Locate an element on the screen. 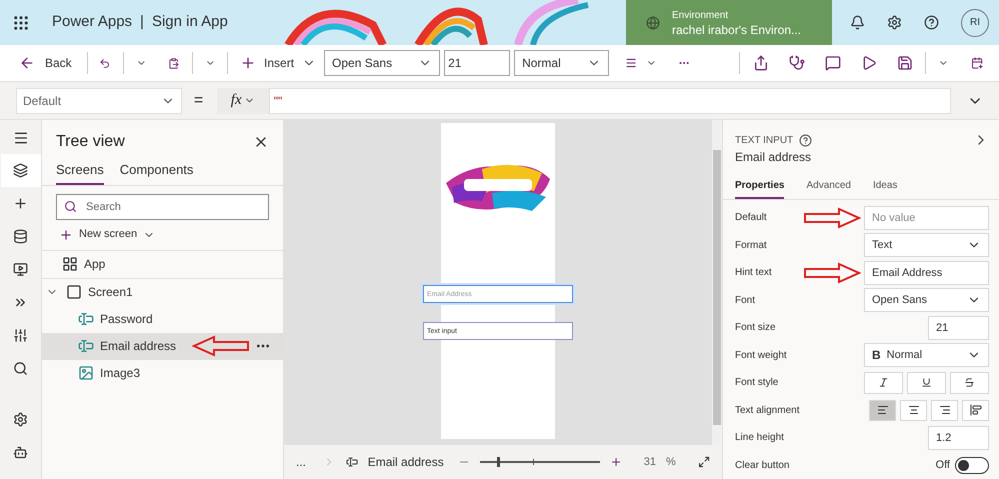 The height and width of the screenshot is (479, 999). app-launcher-icon is located at coordinates (21, 23).